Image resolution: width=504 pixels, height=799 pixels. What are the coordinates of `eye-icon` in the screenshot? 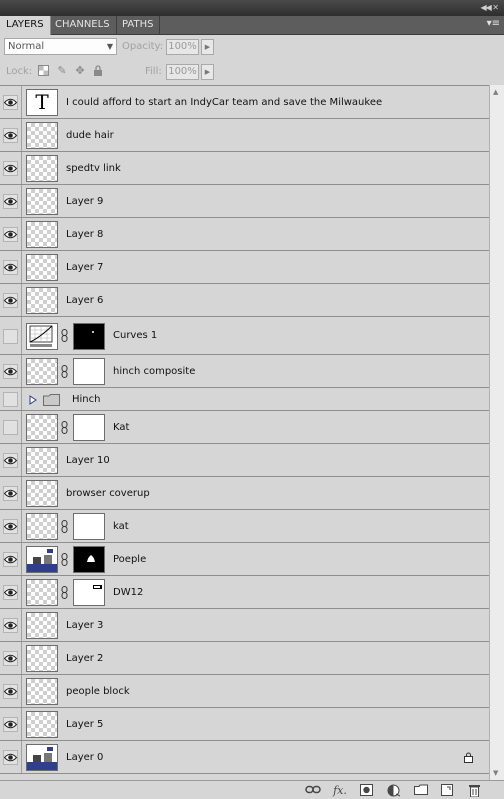 It's located at (10, 724).